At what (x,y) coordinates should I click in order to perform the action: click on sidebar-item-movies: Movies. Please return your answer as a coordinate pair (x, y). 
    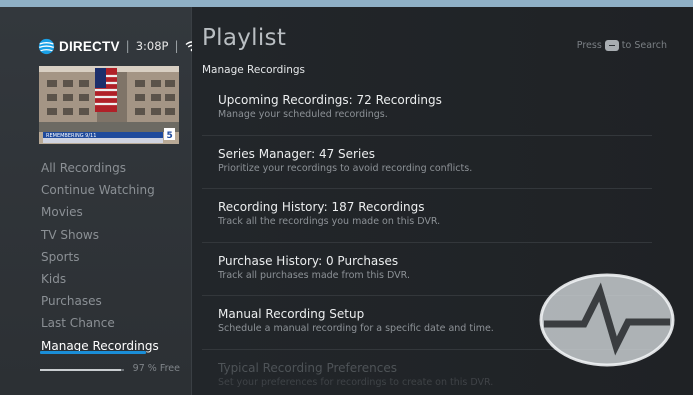
    Looking at the image, I should click on (100, 212).